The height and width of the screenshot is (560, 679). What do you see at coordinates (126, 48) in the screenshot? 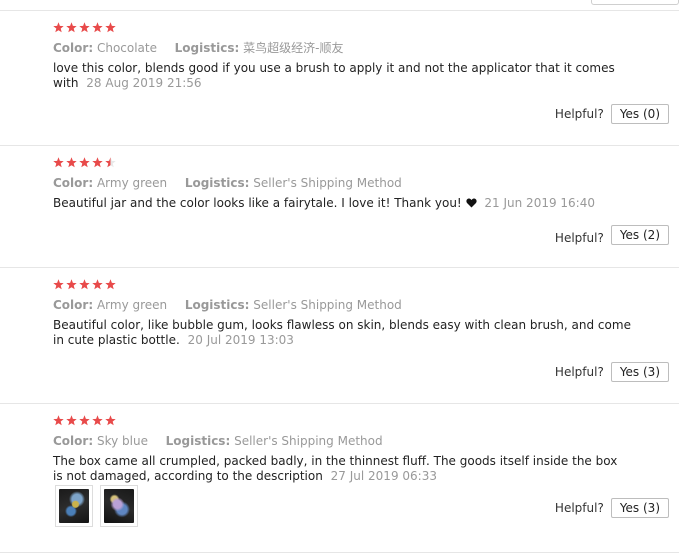
I see `color-value: Chocolate` at bounding box center [126, 48].